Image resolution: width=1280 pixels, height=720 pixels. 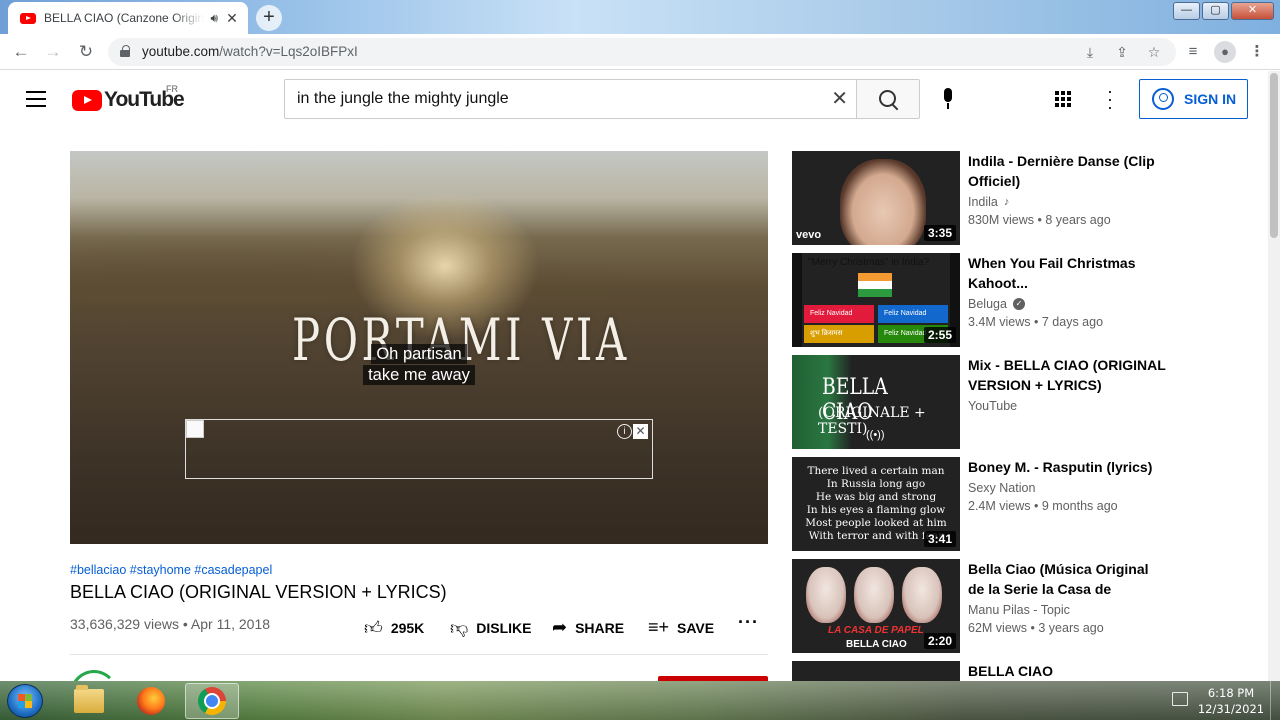 What do you see at coordinates (373, 628) in the screenshot?
I see `thumbs-up-icon: 👍︎` at bounding box center [373, 628].